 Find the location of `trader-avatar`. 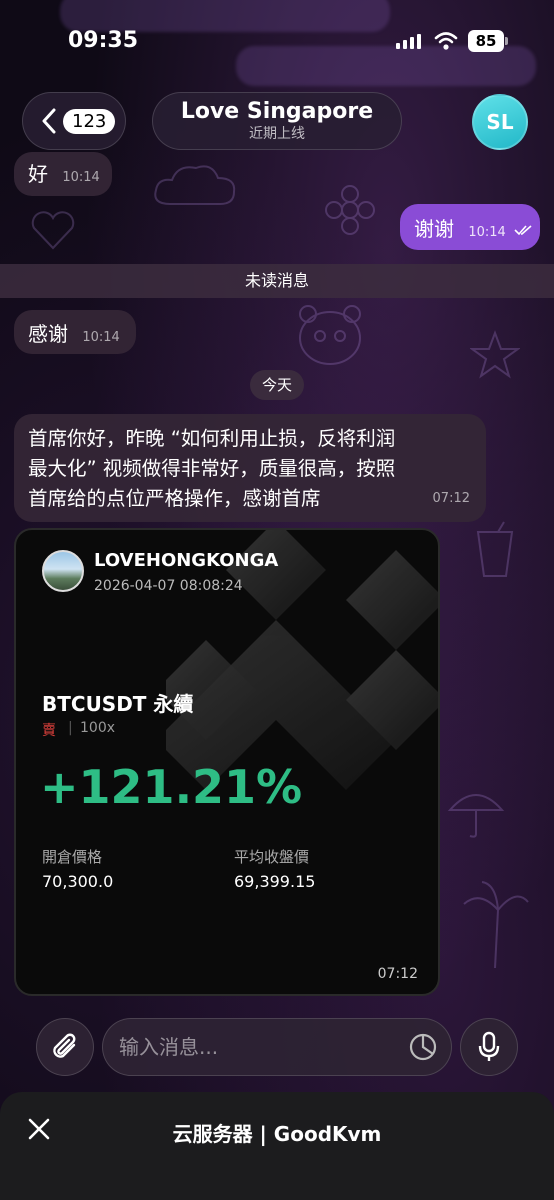

trader-avatar is located at coordinates (63, 571).